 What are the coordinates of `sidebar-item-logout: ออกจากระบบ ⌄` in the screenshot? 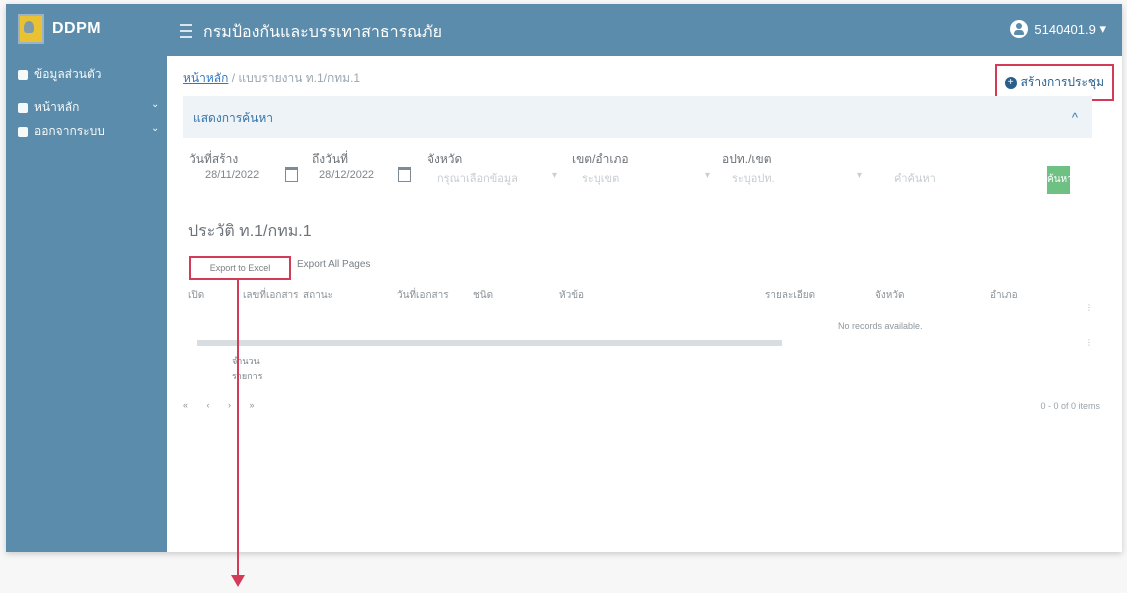 It's located at (88, 131).